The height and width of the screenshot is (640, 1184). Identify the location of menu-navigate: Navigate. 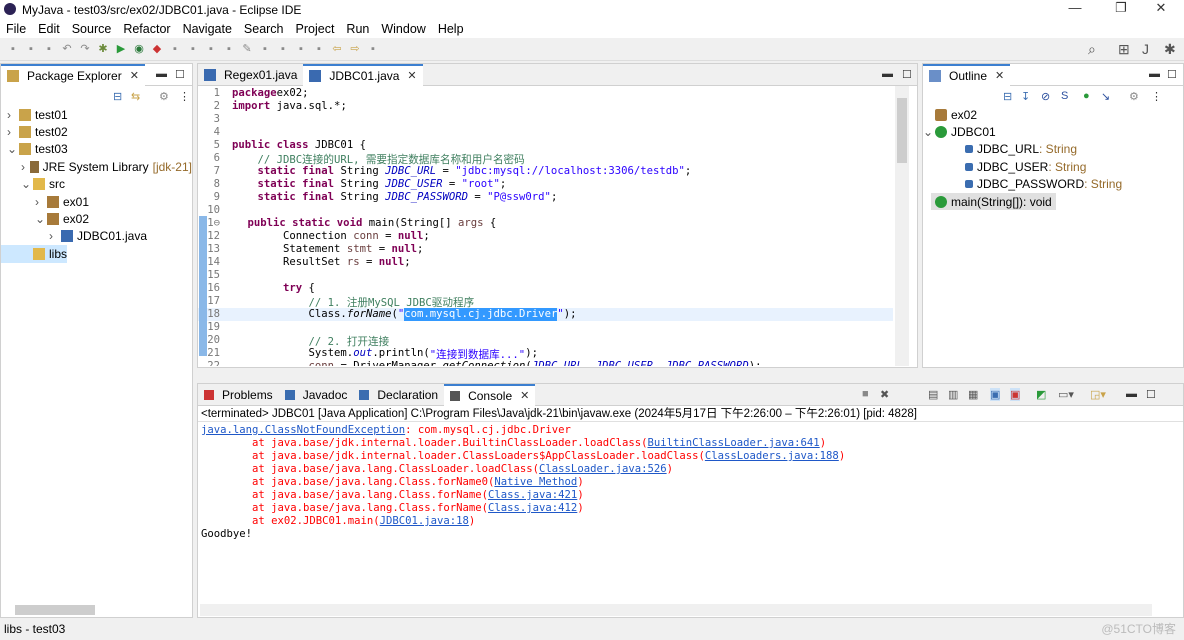
(207, 29).